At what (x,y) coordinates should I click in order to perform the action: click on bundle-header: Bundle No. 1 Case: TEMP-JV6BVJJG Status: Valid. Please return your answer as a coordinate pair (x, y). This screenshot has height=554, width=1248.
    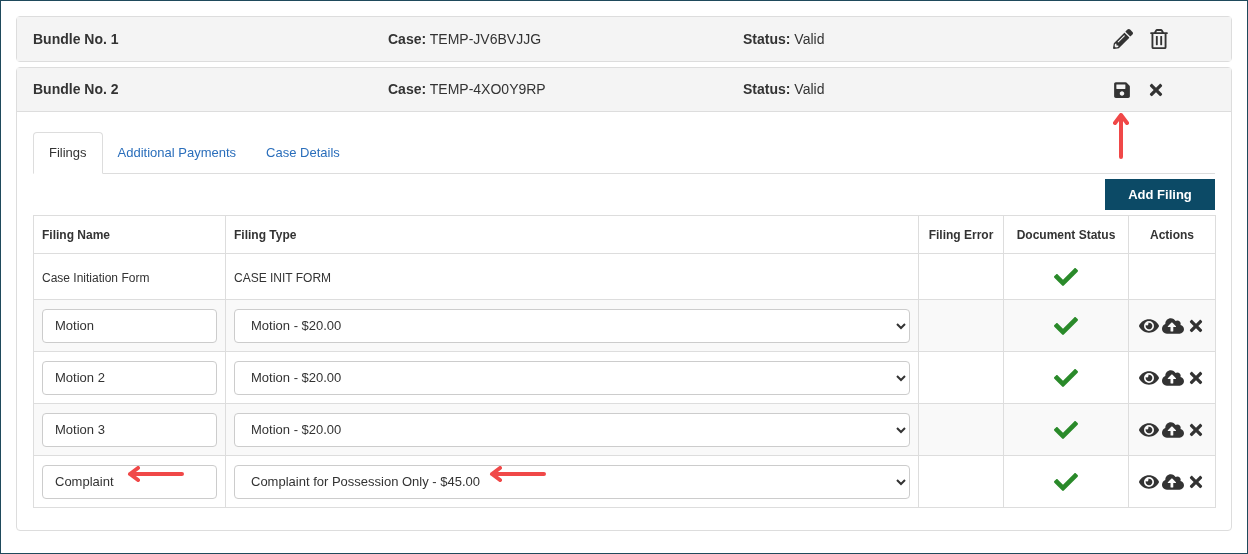
    Looking at the image, I should click on (624, 39).